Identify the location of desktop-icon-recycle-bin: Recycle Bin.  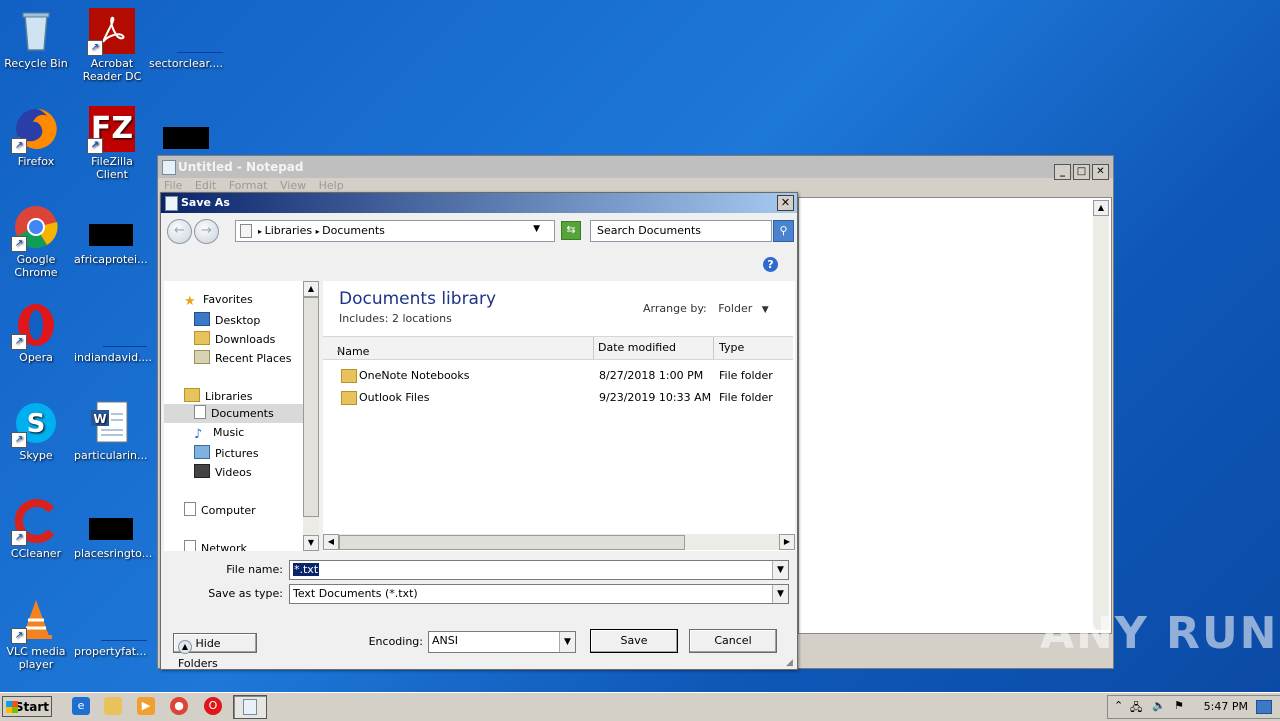
(36, 39).